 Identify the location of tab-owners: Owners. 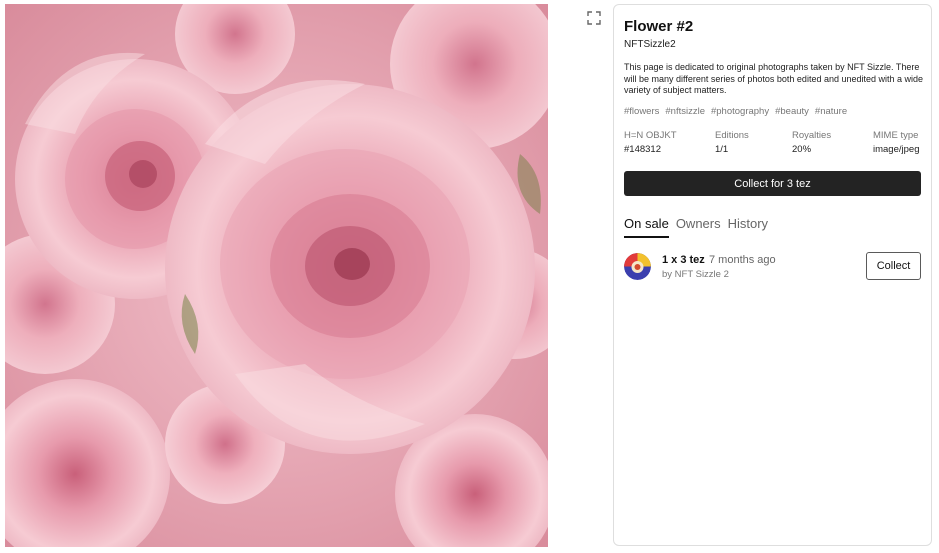
(698, 226).